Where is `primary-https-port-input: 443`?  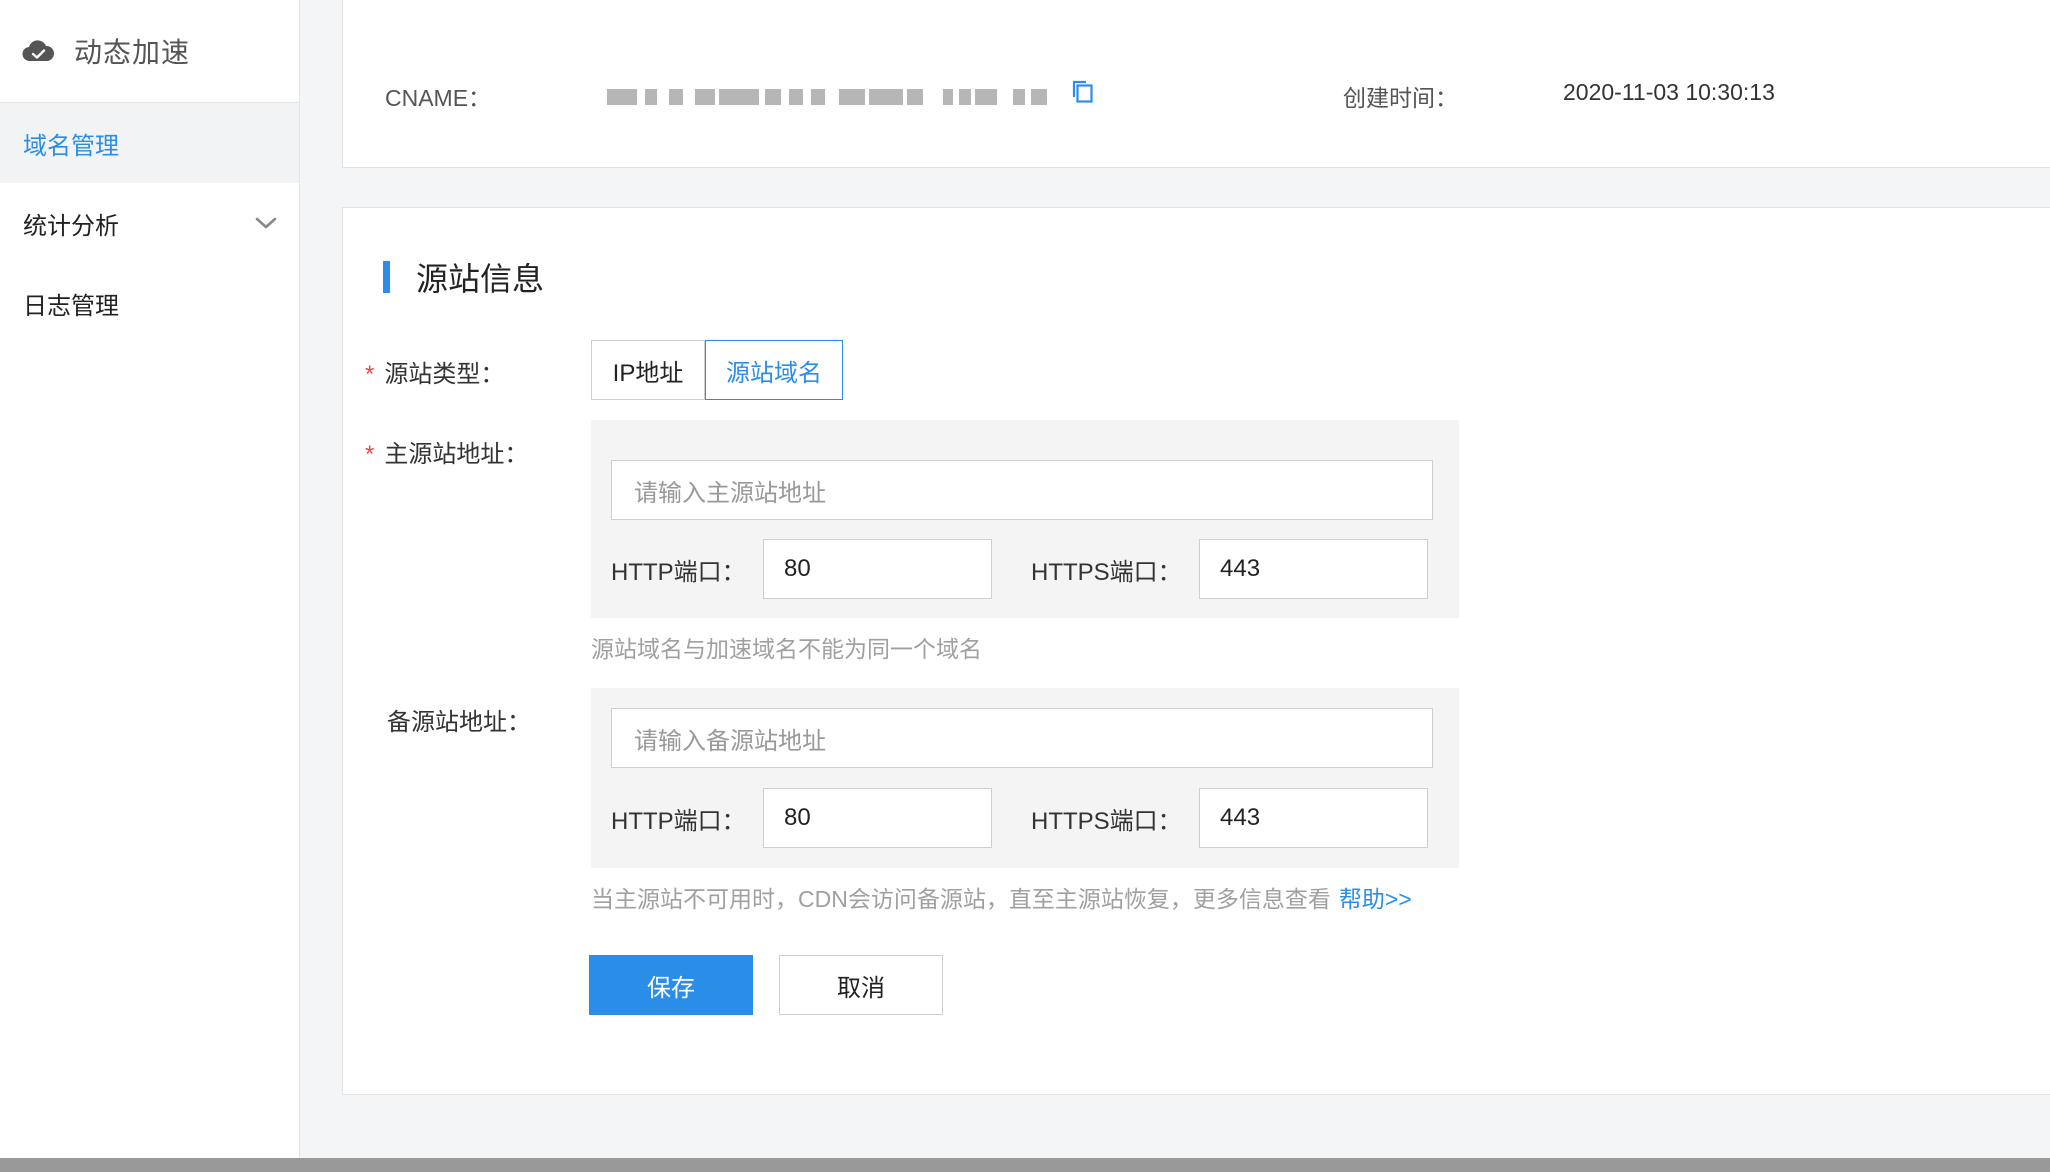 primary-https-port-input: 443 is located at coordinates (1313, 569).